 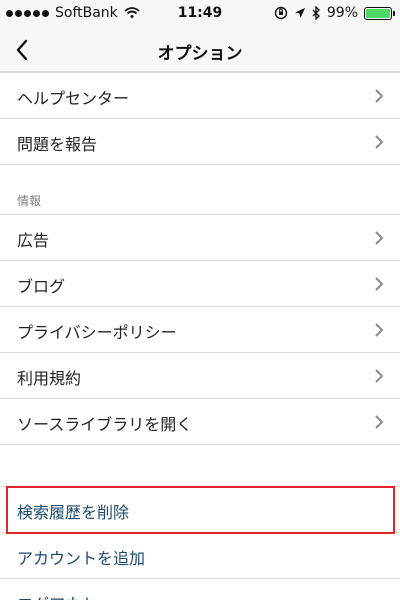 I want to click on row-label: 検索履歴を削除, so click(x=73, y=512).